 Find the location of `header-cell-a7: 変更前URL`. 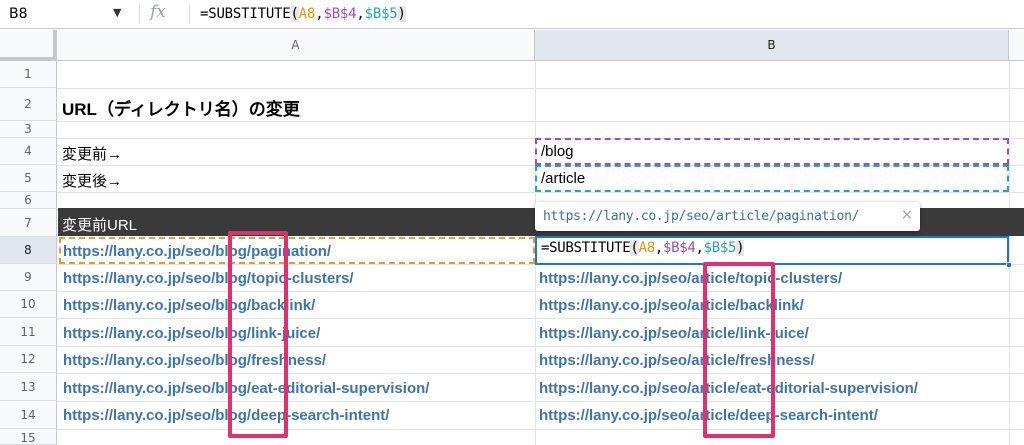

header-cell-a7: 変更前URL is located at coordinates (99, 224).